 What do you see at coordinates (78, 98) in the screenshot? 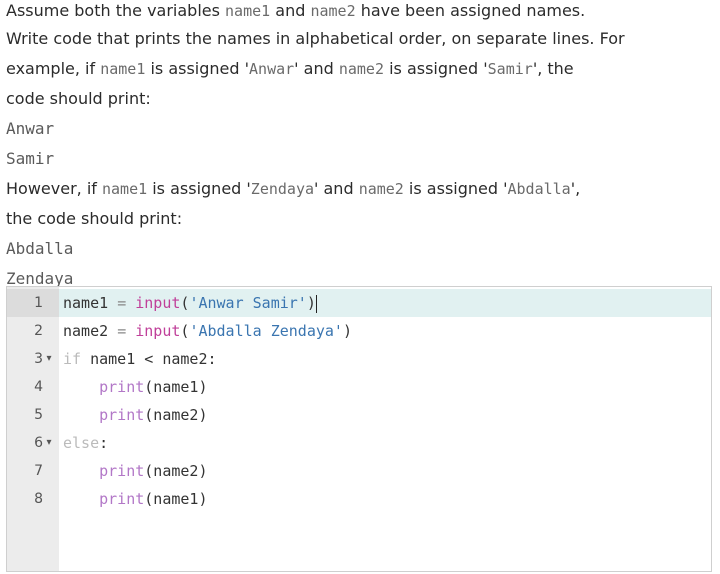
I see `prompt-line-4: code should print:` at bounding box center [78, 98].